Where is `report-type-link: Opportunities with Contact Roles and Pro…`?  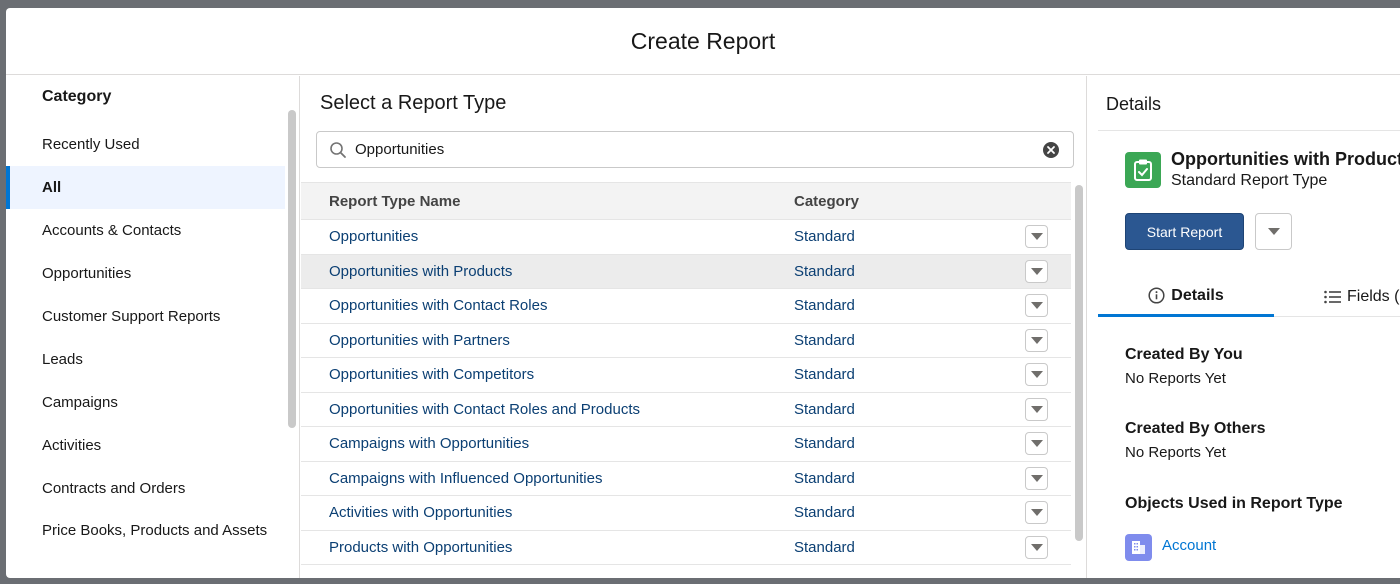 report-type-link: Opportunities with Contact Roles and Pro… is located at coordinates (484, 409).